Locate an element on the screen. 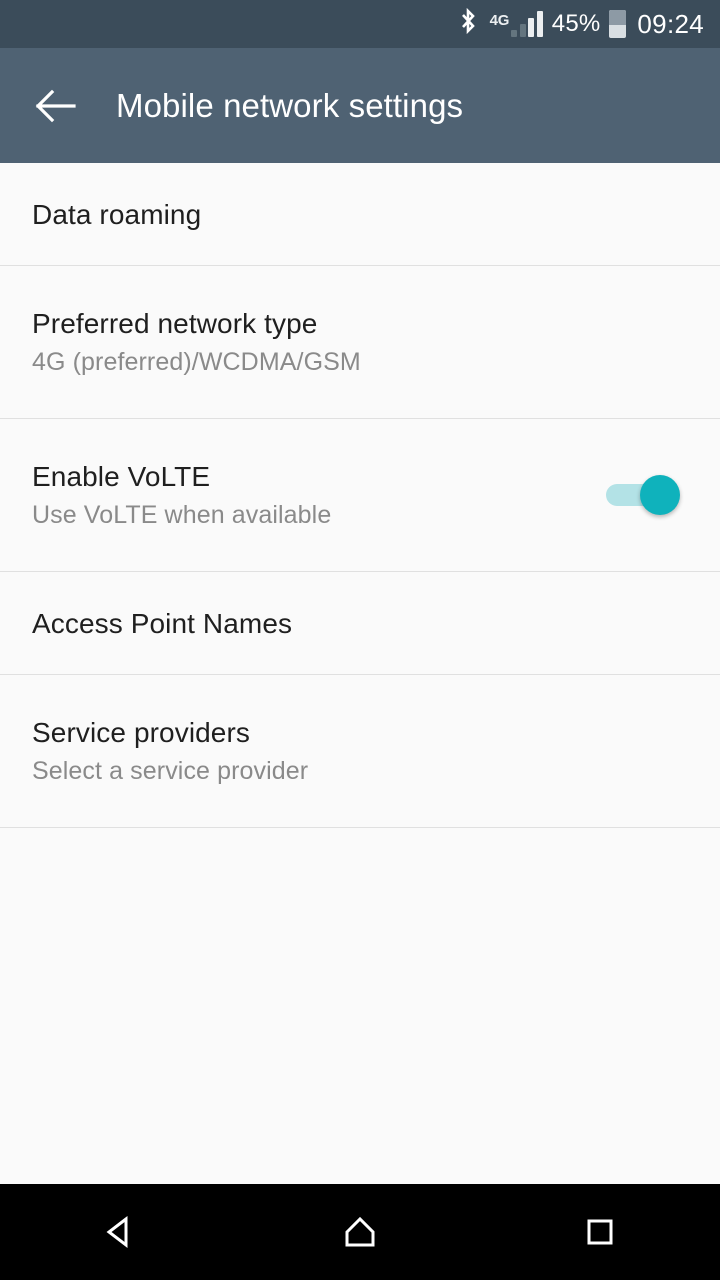 This screenshot has width=720, height=1280. row-title: Preferred network type is located at coordinates (175, 323).